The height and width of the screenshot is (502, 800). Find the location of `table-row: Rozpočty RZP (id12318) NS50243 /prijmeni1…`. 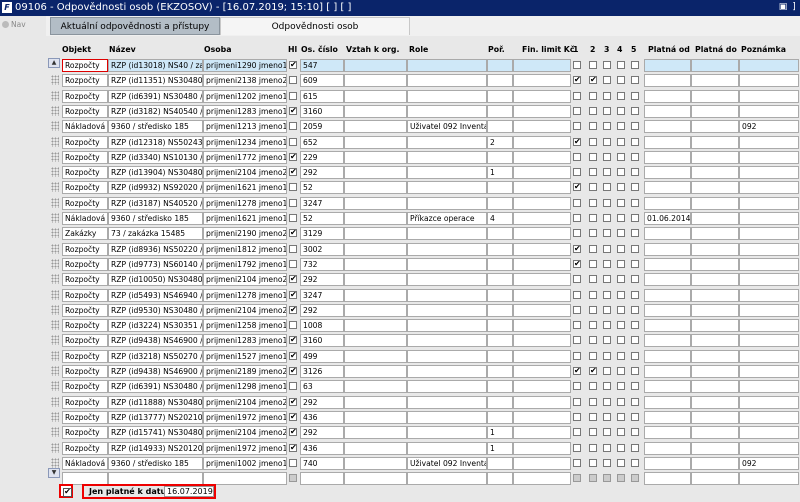

table-row: Rozpočty RZP (id12318) NS50243 /prijmeni1… is located at coordinates (423, 142).